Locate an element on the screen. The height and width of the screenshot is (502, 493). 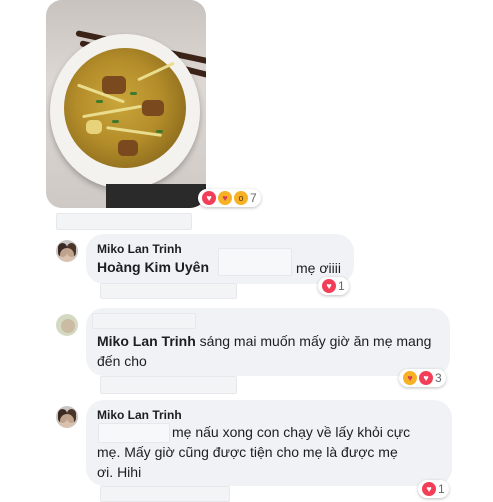
comment-text: mẹ ơiiii is located at coordinates (318, 268).